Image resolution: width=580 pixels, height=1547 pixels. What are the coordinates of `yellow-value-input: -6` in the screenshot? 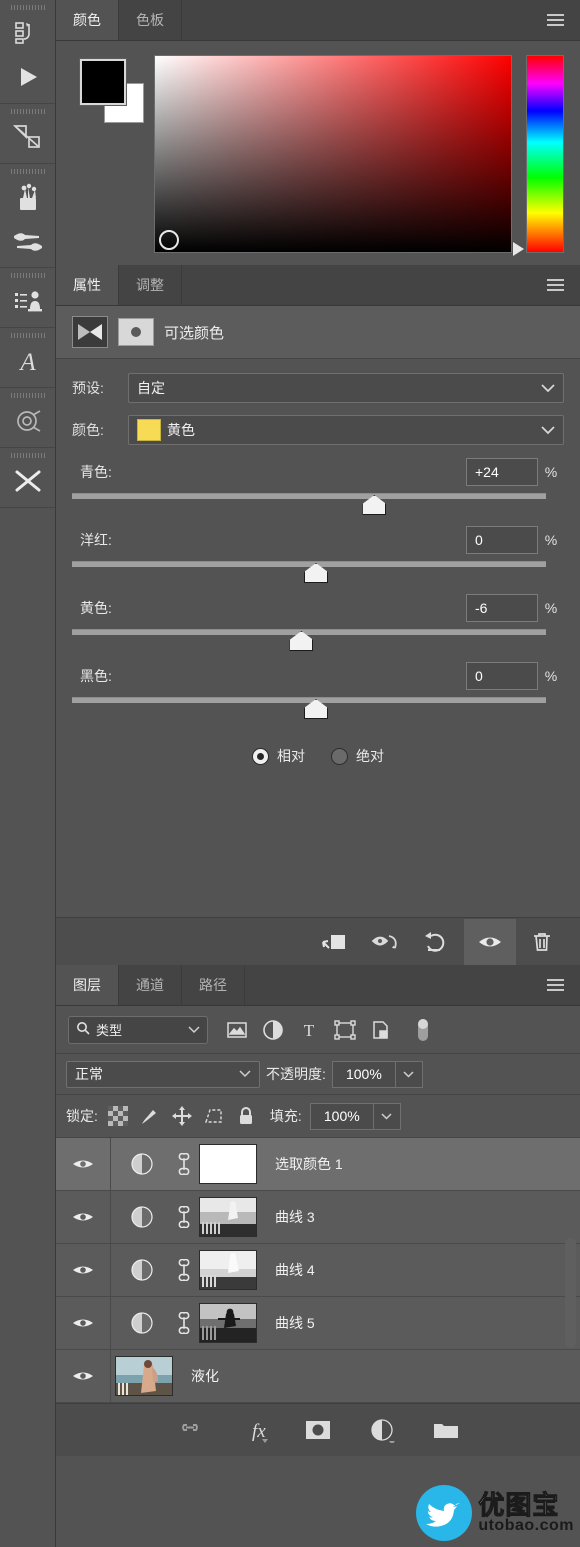 It's located at (502, 608).